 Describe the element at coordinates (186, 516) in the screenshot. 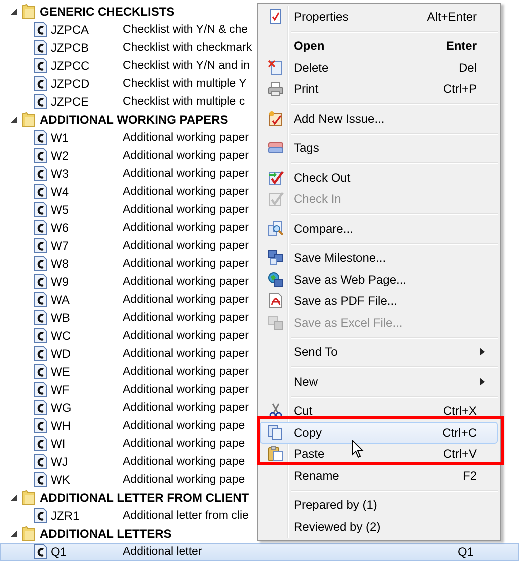

I see `item-description: Additional letter from clie` at that location.